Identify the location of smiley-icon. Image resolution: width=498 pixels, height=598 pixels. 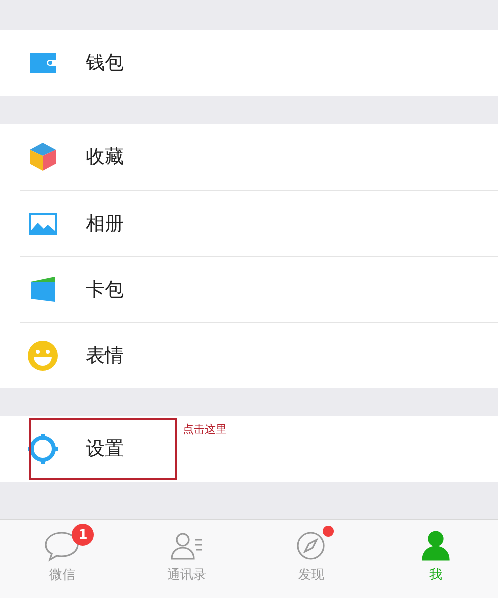
(43, 356).